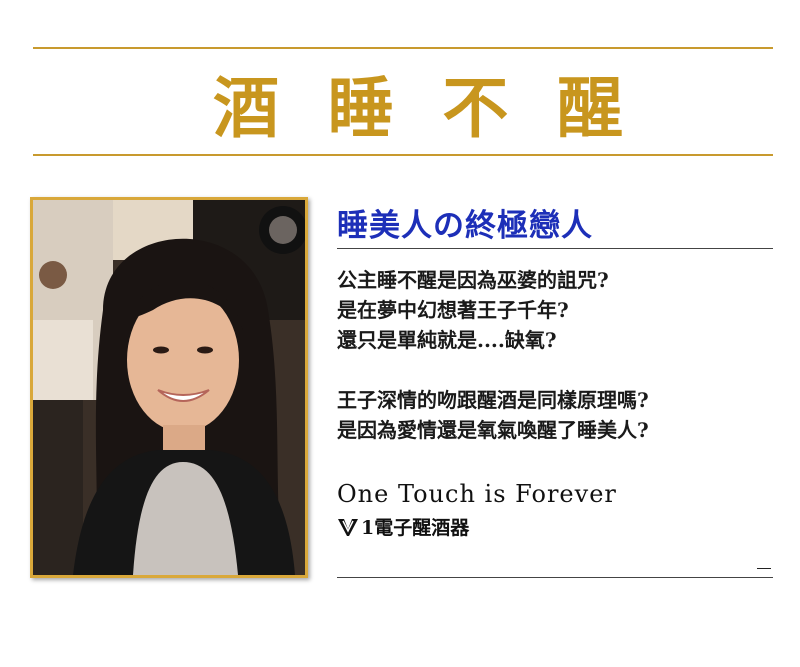 The height and width of the screenshot is (667, 800). Describe the element at coordinates (348, 527) in the screenshot. I see `v-logo-icon` at that location.